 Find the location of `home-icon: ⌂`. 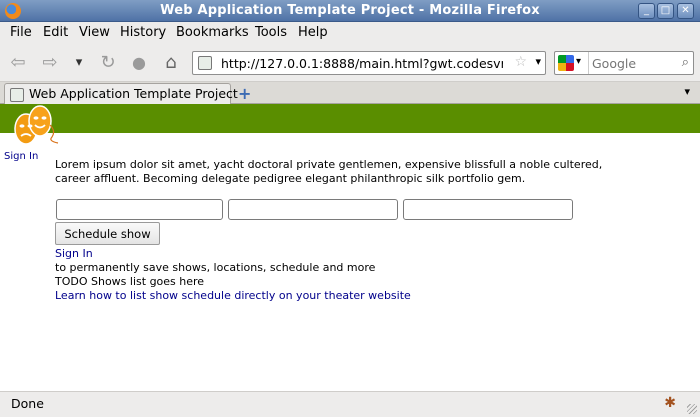

home-icon: ⌂ is located at coordinates (171, 63).